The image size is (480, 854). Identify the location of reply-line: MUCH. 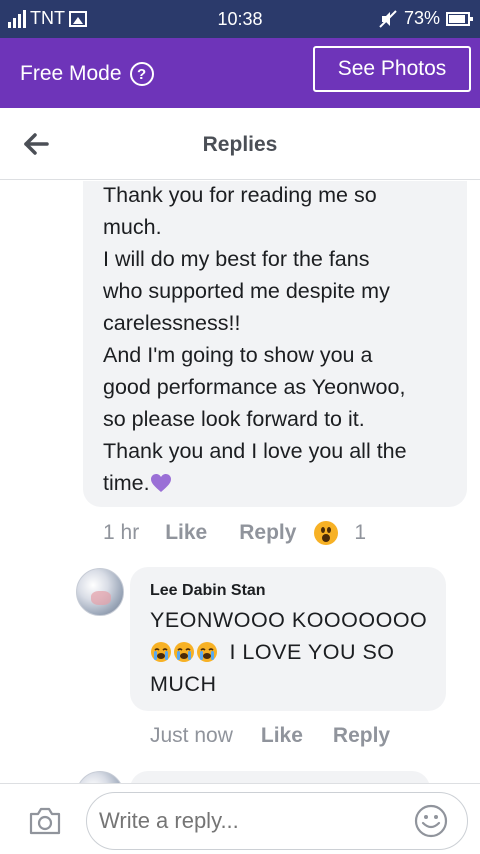
(183, 684).